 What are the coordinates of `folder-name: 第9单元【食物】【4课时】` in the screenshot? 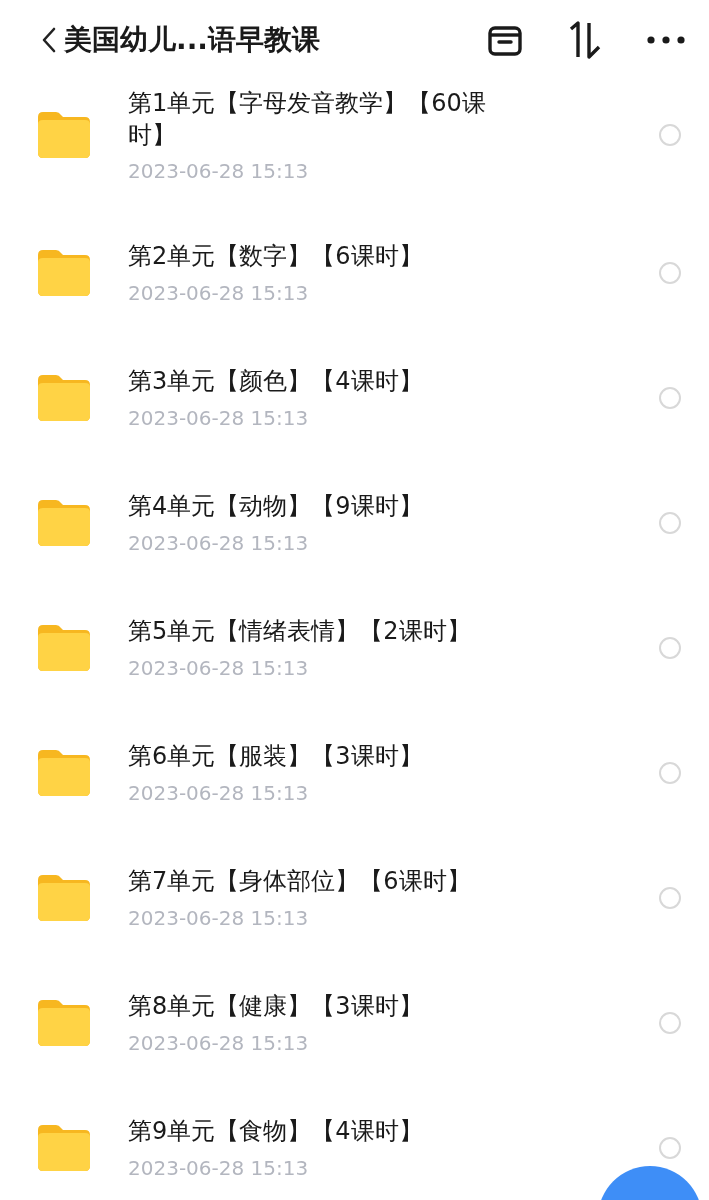 It's located at (328, 1131).